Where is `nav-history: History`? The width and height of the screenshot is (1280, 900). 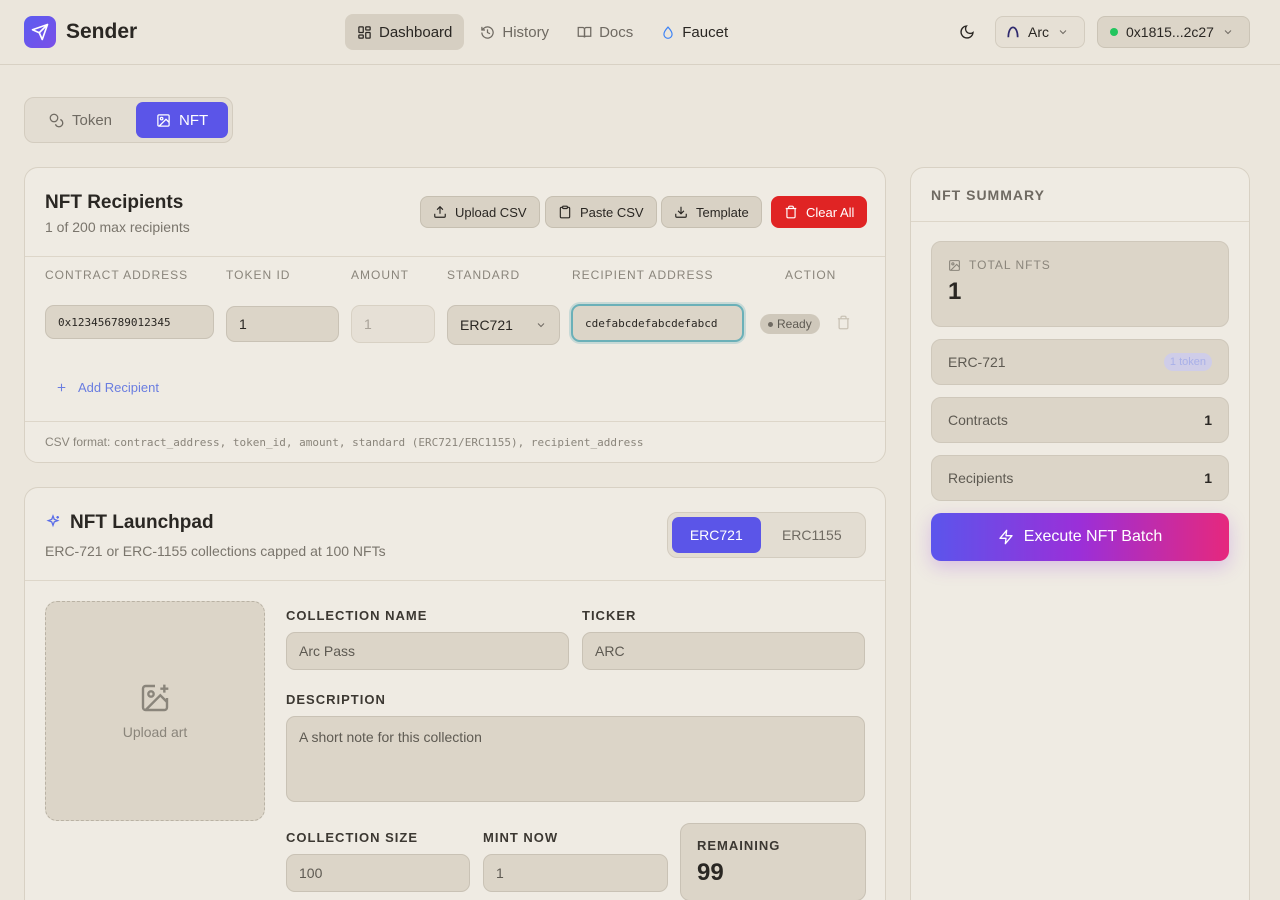 nav-history: History is located at coordinates (514, 32).